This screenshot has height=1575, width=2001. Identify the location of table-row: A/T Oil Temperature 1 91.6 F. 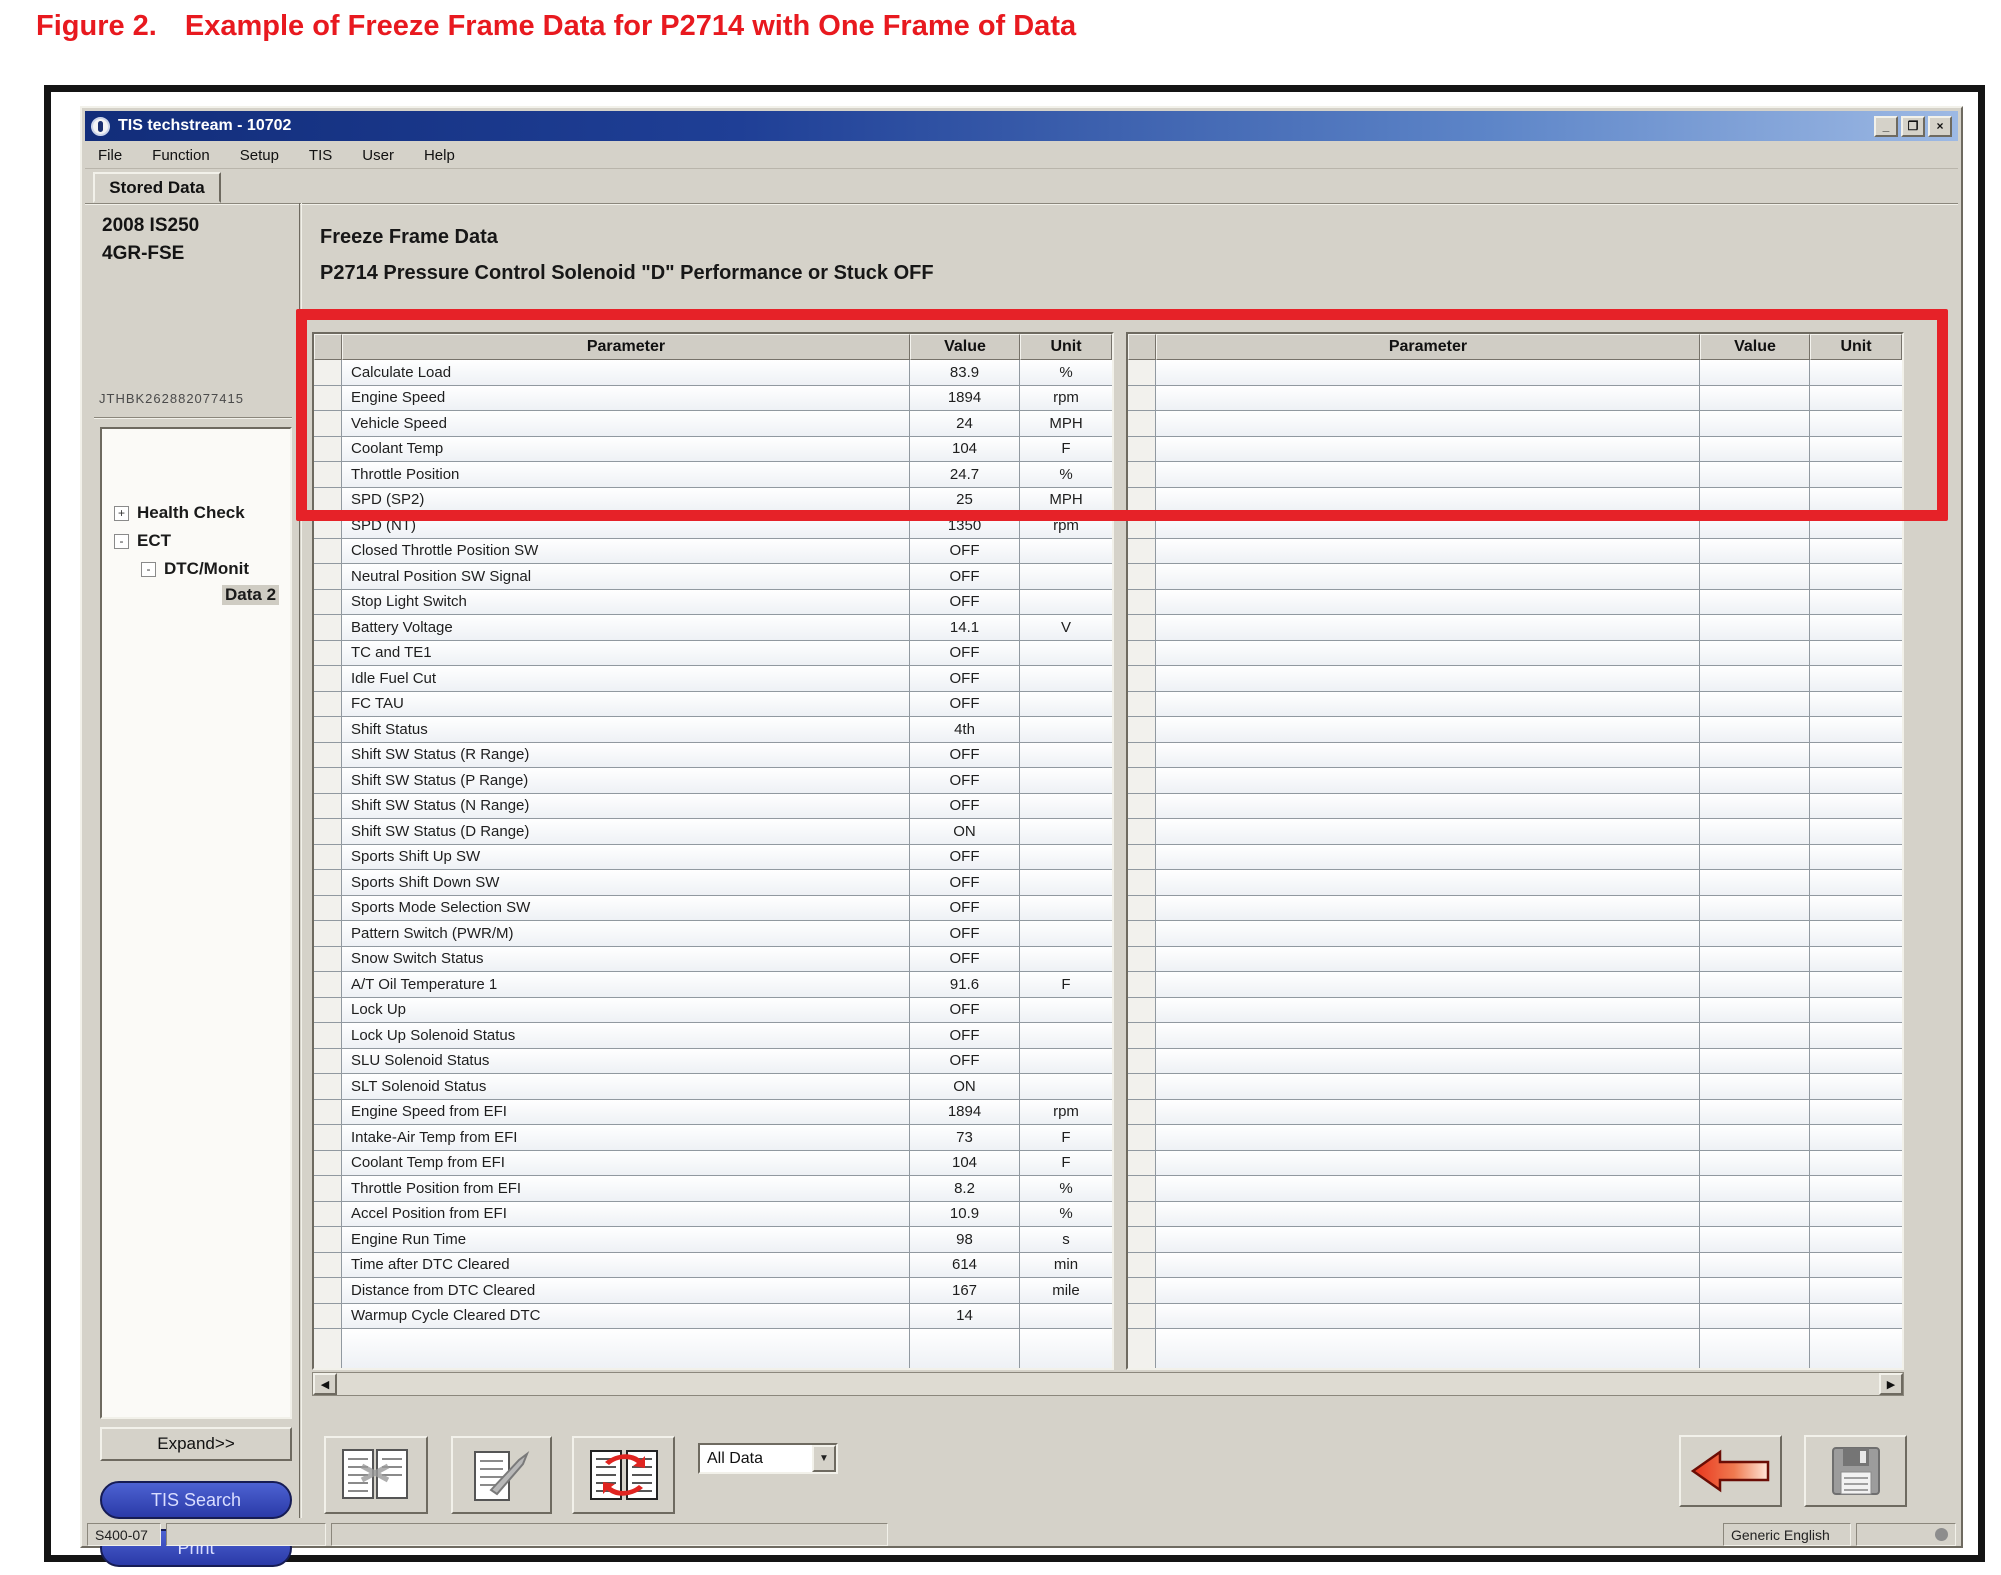
(713, 985).